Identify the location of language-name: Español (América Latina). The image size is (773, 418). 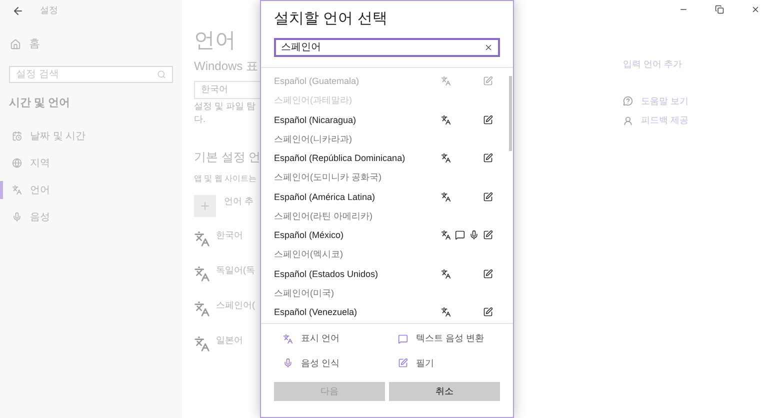
(325, 197).